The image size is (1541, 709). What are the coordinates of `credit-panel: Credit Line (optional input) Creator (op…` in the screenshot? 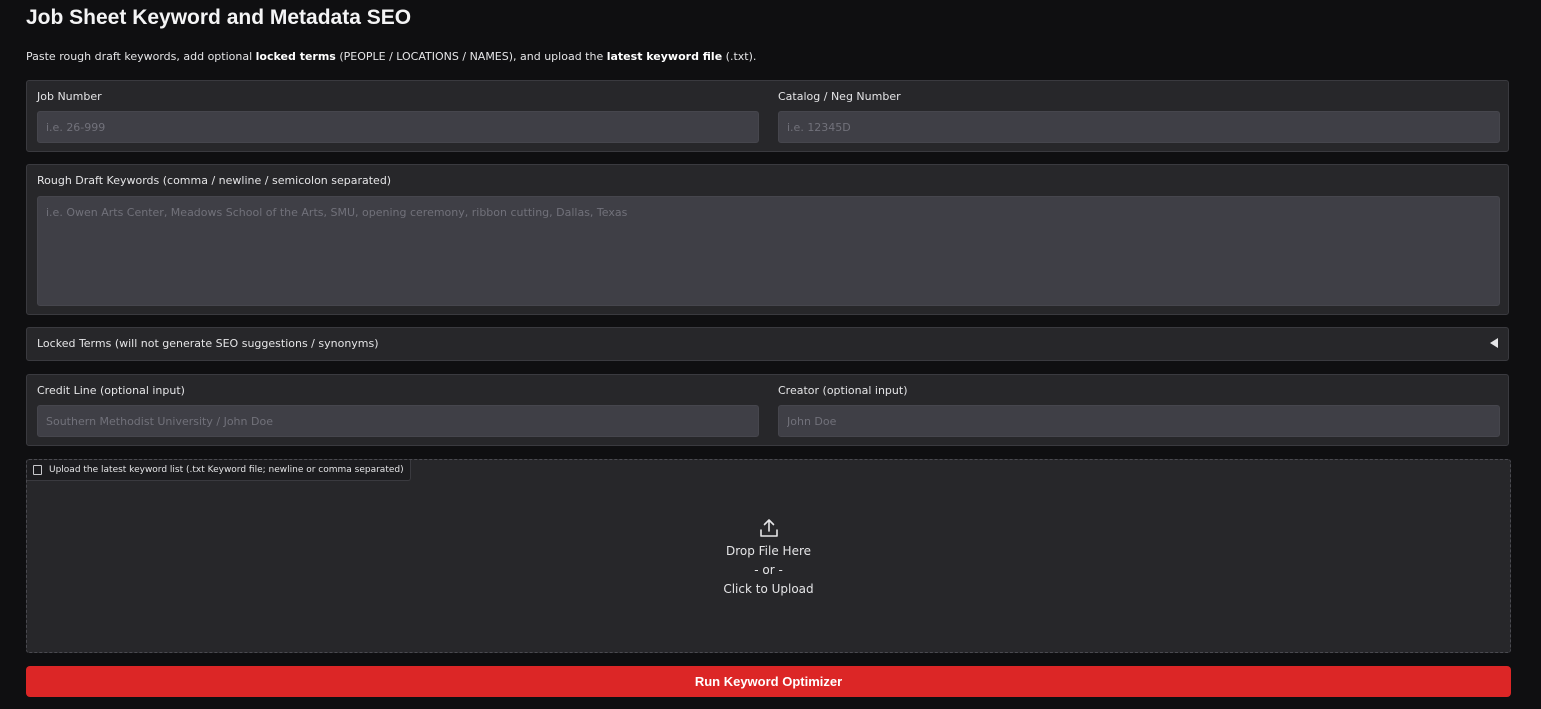 It's located at (767, 410).